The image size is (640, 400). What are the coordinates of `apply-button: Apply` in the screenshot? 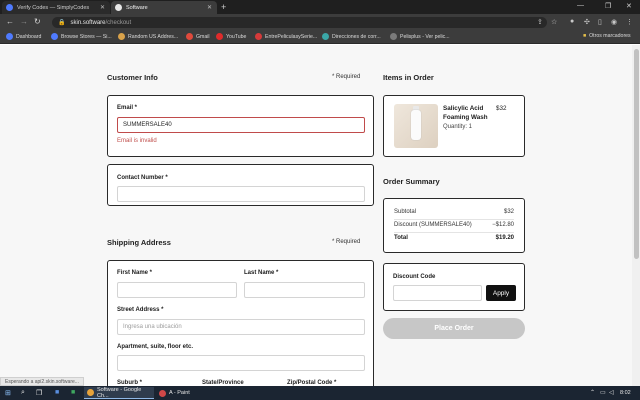 It's located at (501, 293).